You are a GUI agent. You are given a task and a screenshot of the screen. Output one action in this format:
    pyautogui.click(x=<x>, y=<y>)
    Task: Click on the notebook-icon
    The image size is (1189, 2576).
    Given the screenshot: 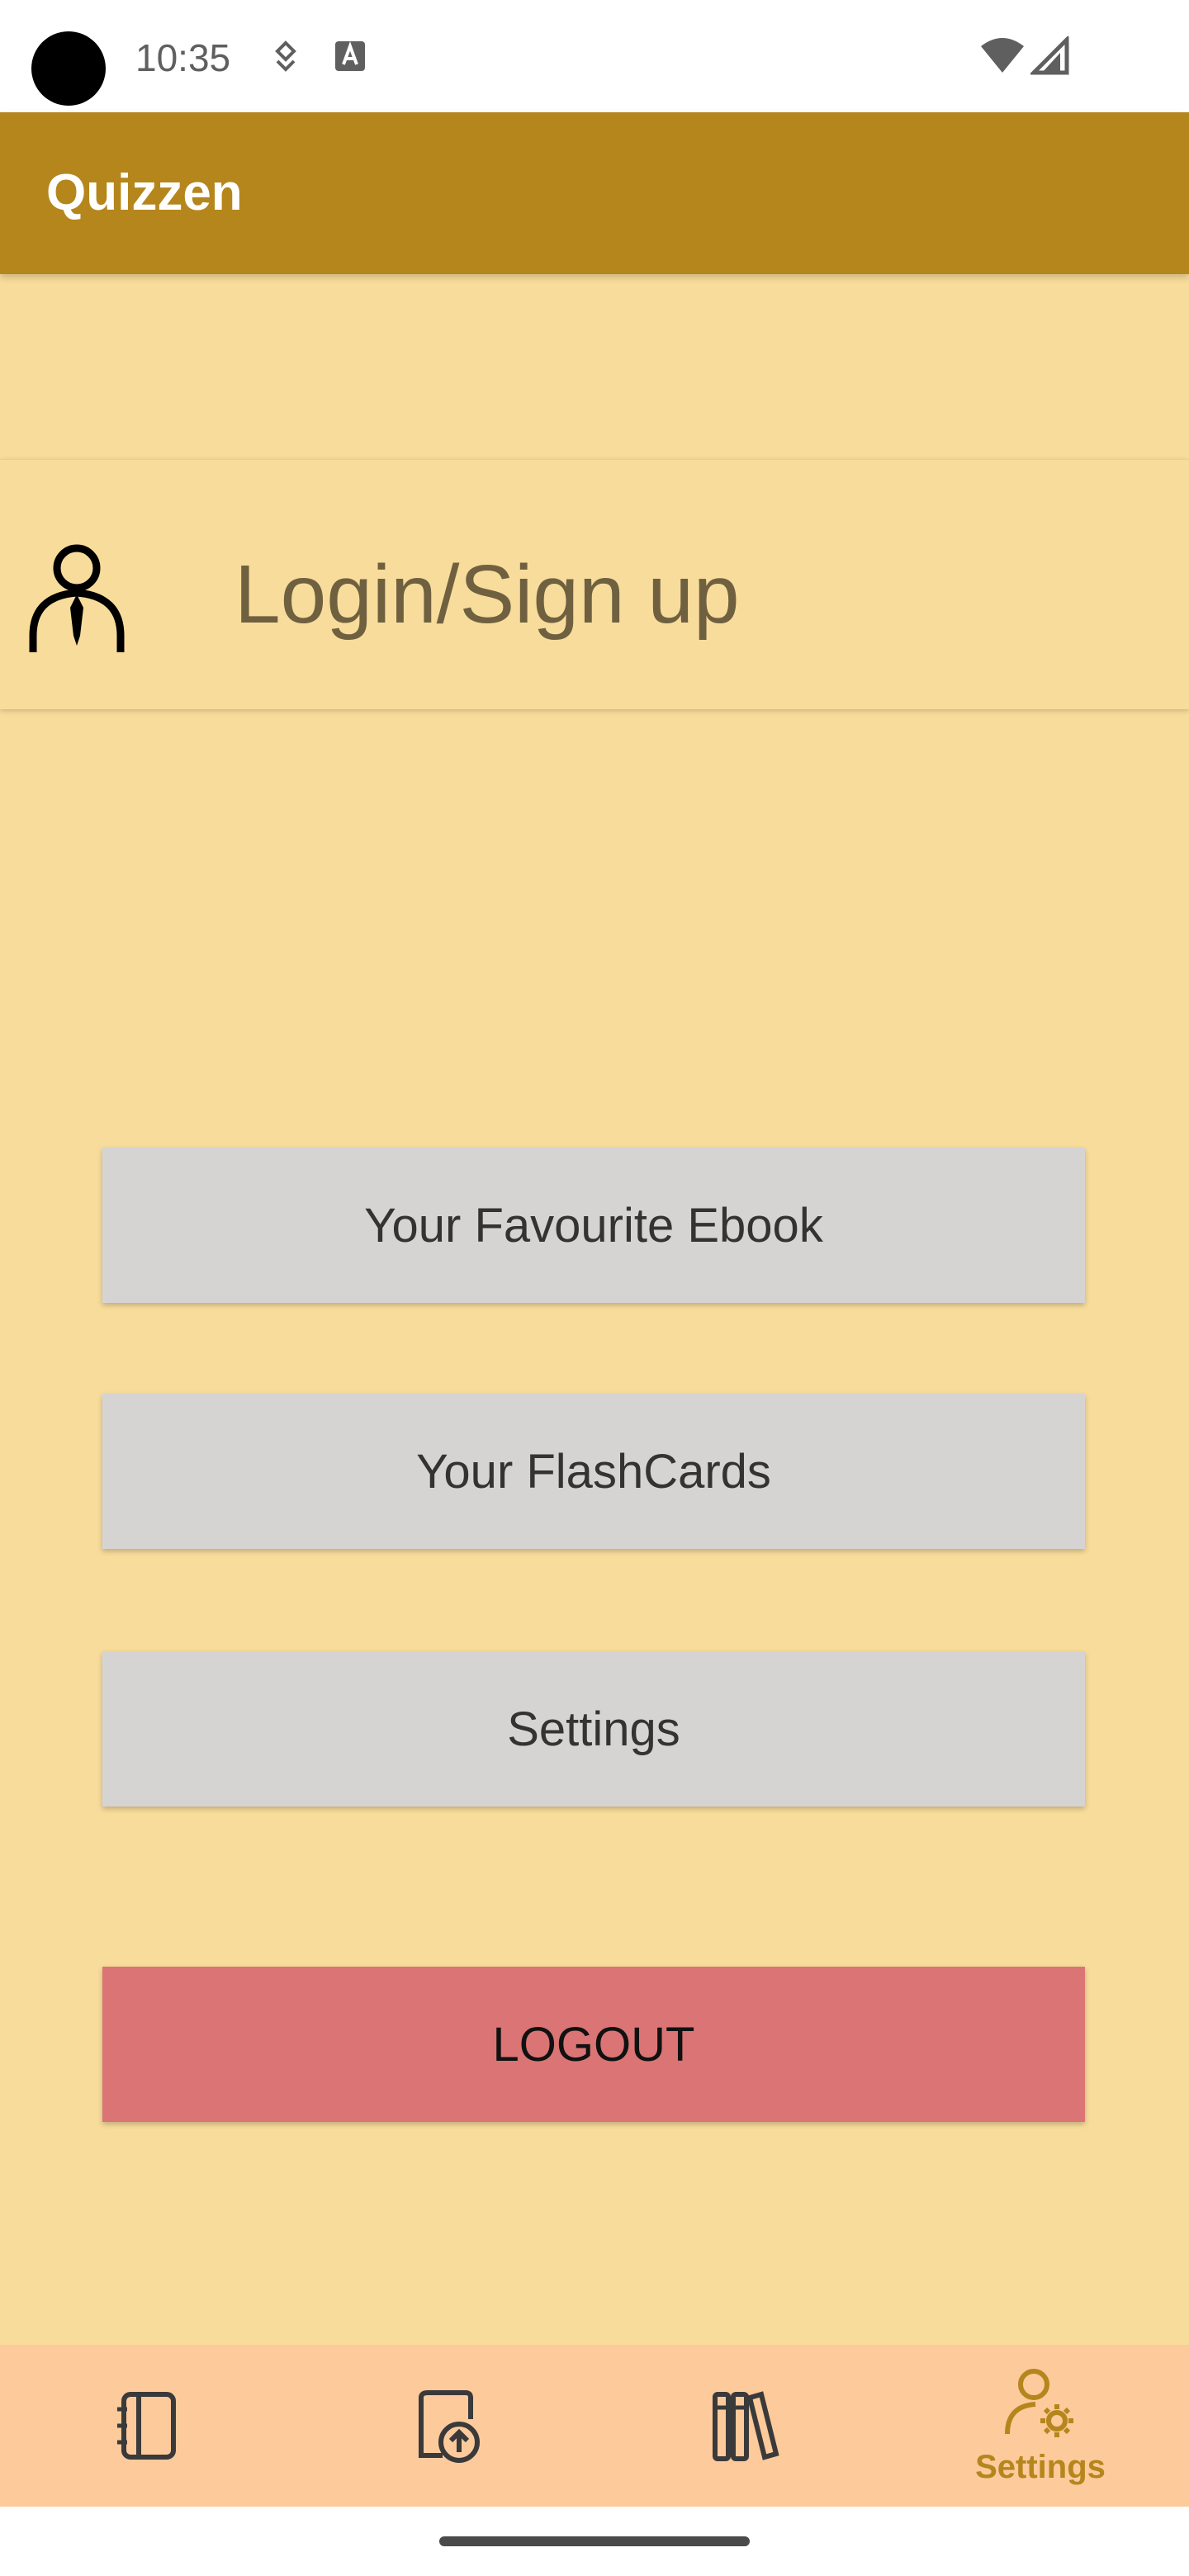 What is the action you would take?
    pyautogui.click(x=146, y=2426)
    